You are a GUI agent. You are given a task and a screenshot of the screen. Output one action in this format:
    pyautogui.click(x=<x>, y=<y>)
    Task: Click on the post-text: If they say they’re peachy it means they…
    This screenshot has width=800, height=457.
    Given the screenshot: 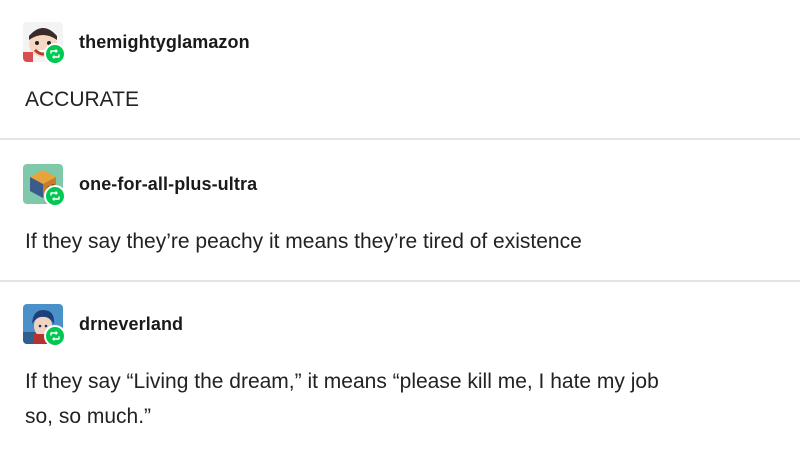 What is the action you would take?
    pyautogui.click(x=303, y=241)
    